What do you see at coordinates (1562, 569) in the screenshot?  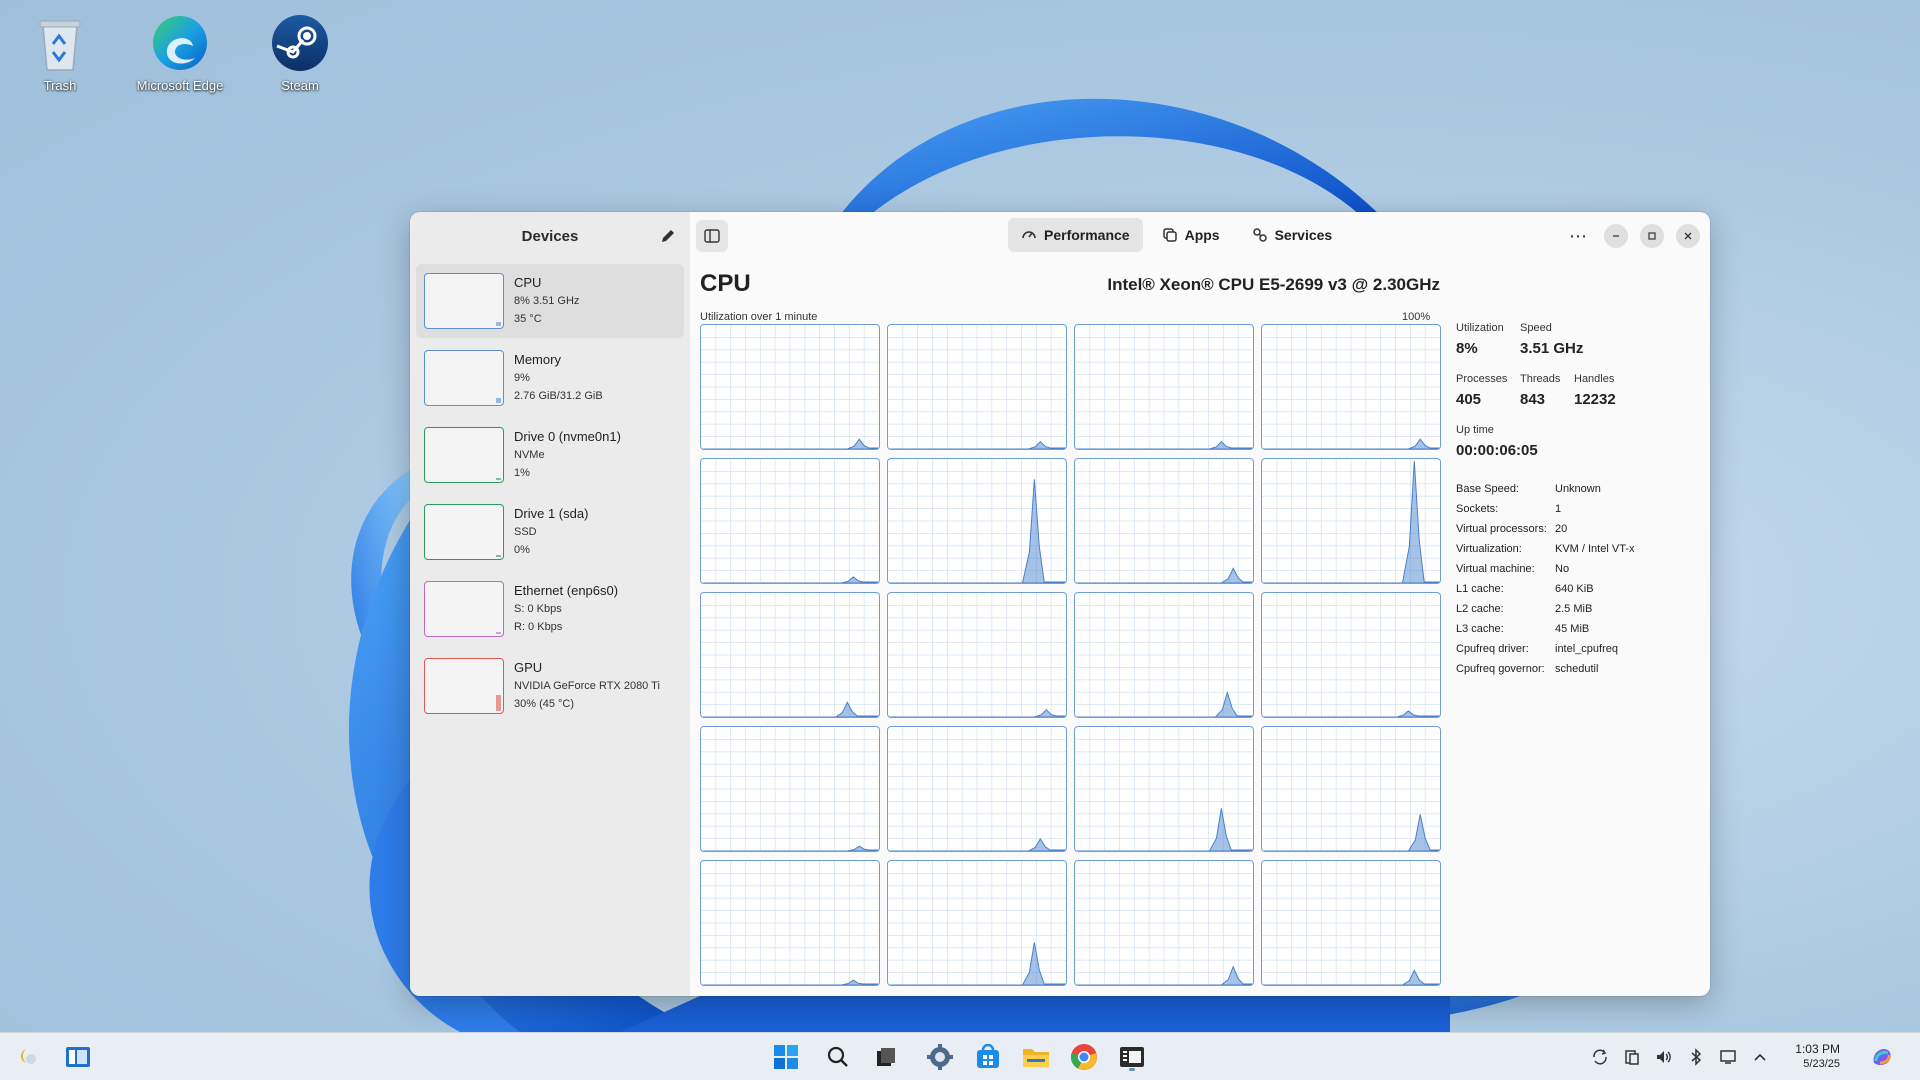 I see `cpu-detail-value: No` at bounding box center [1562, 569].